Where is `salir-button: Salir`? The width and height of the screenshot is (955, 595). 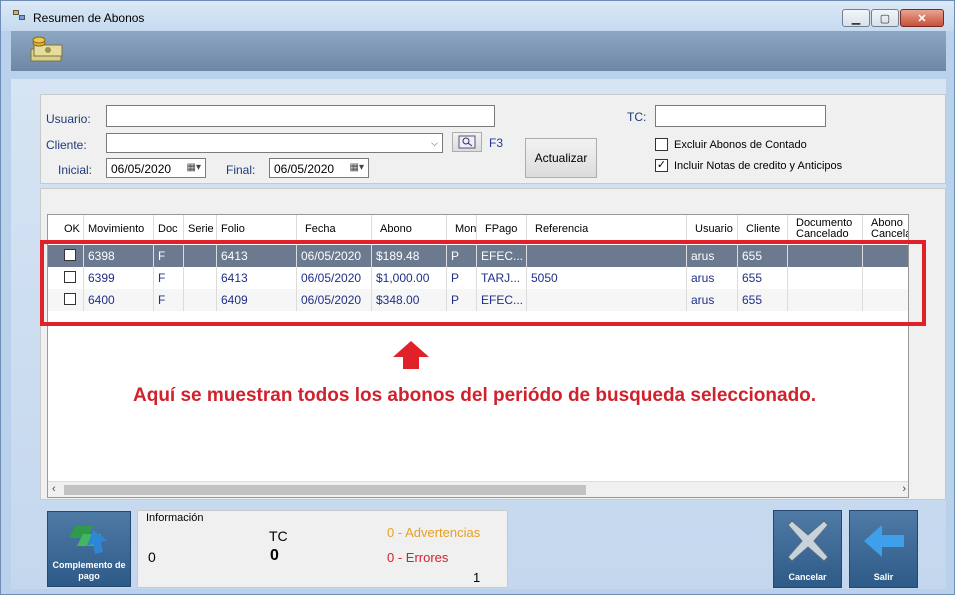
salir-button: Salir is located at coordinates (883, 549).